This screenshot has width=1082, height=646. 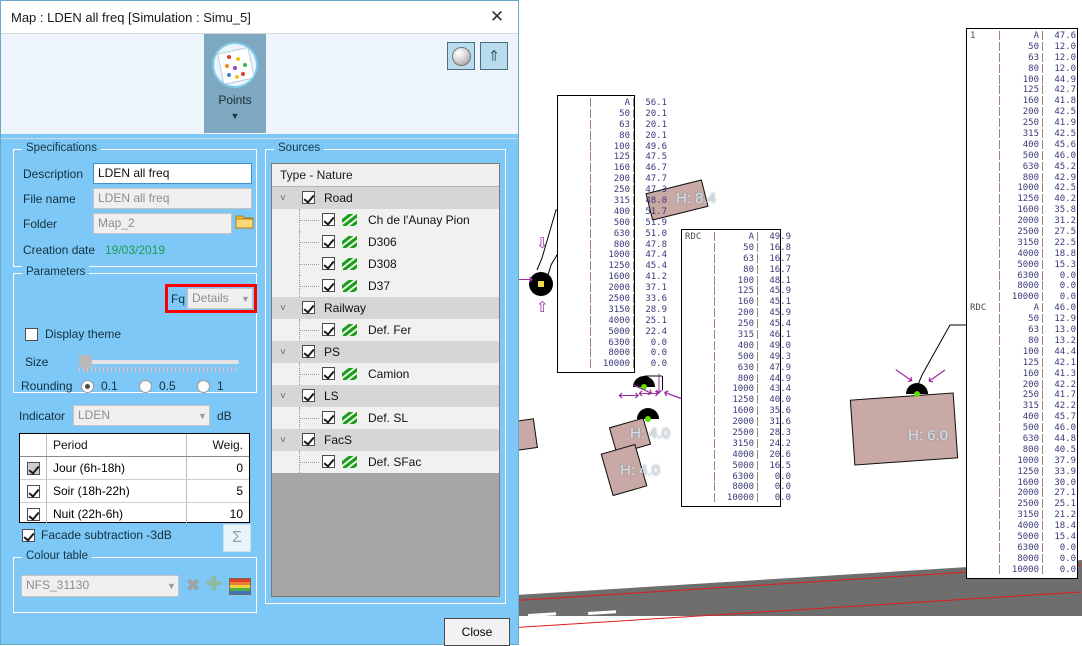 What do you see at coordinates (385, 286) in the screenshot?
I see `source-item-row: D37` at bounding box center [385, 286].